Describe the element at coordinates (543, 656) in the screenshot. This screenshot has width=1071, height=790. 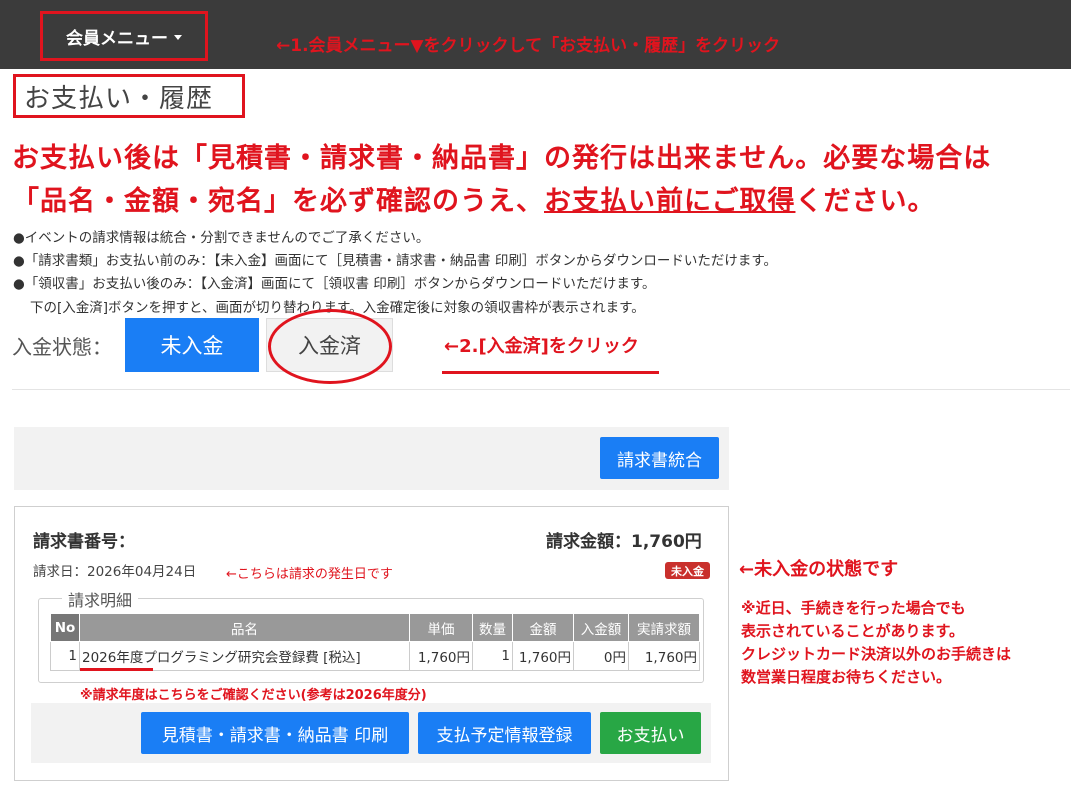
I see `cell-amount: 1,760円` at that location.